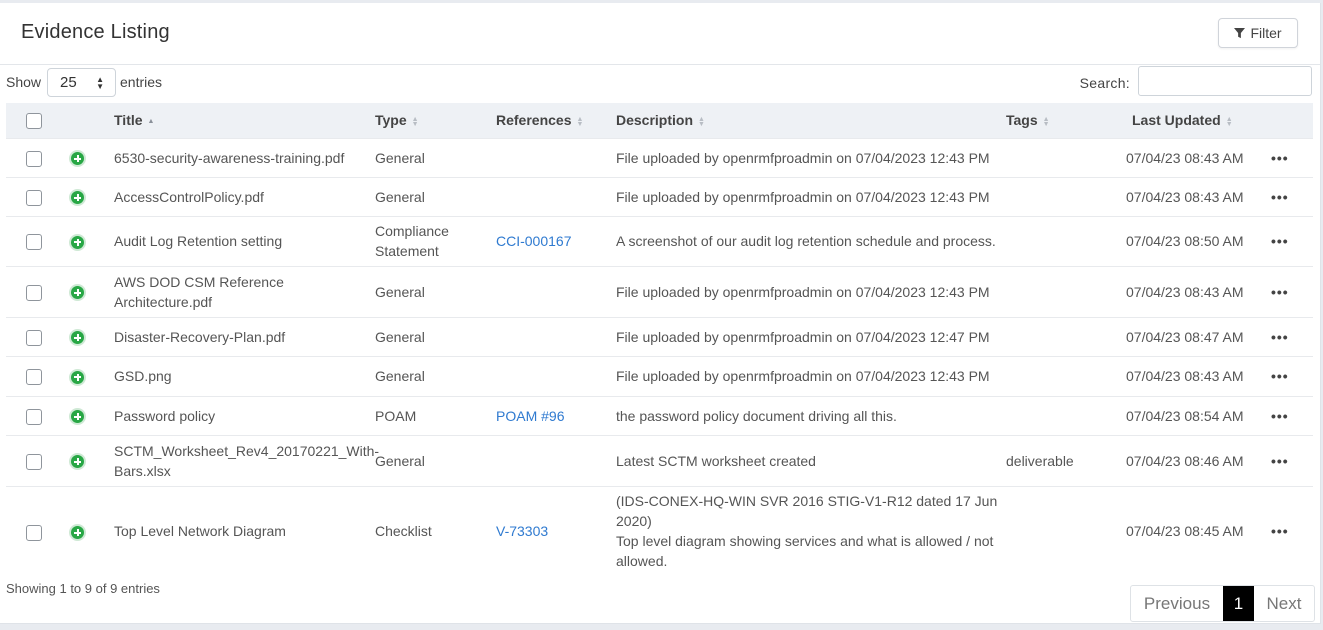 This screenshot has width=1323, height=630. Describe the element at coordinates (1258, 33) in the screenshot. I see `filter-button: Filter` at that location.